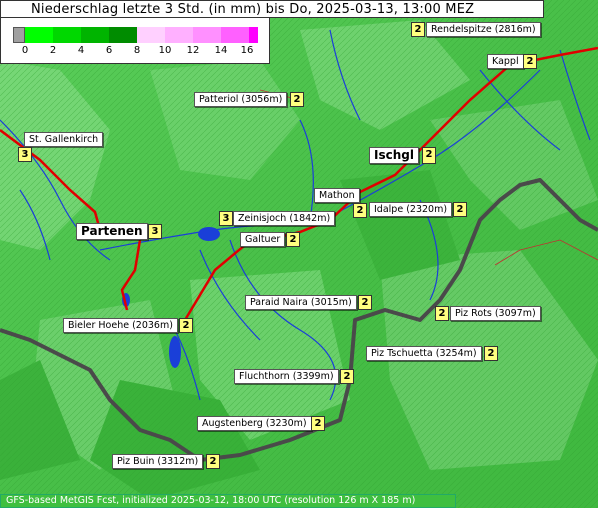 The image size is (598, 508). Describe the element at coordinates (394, 155) in the screenshot. I see `place-label: Ischgl` at that location.